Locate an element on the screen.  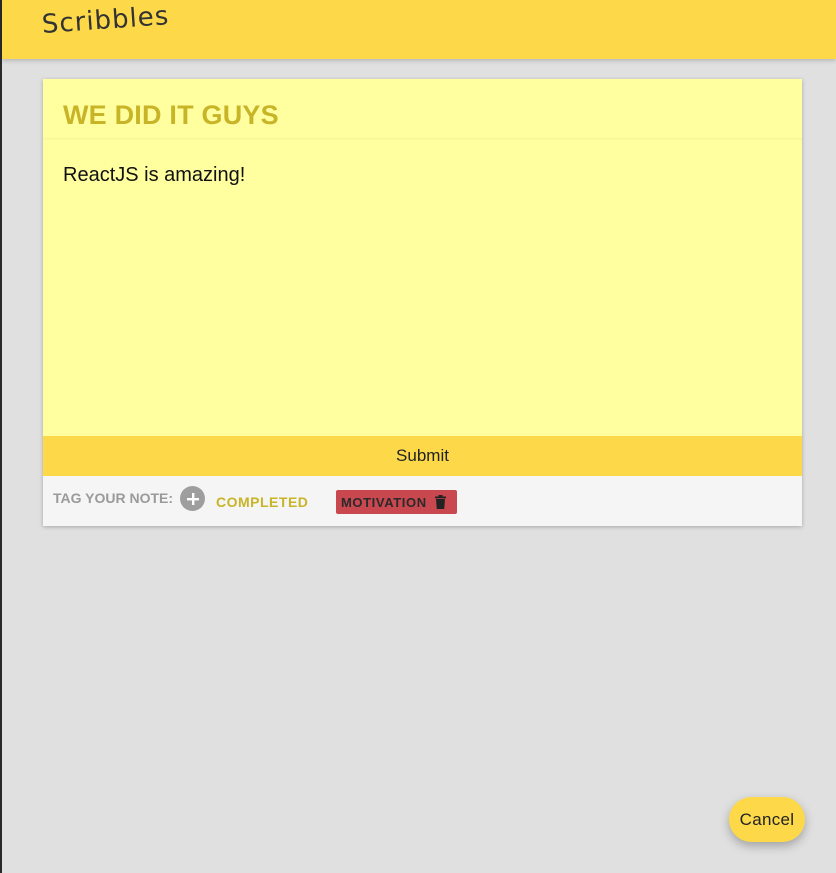
submit-button: Submit is located at coordinates (422, 456).